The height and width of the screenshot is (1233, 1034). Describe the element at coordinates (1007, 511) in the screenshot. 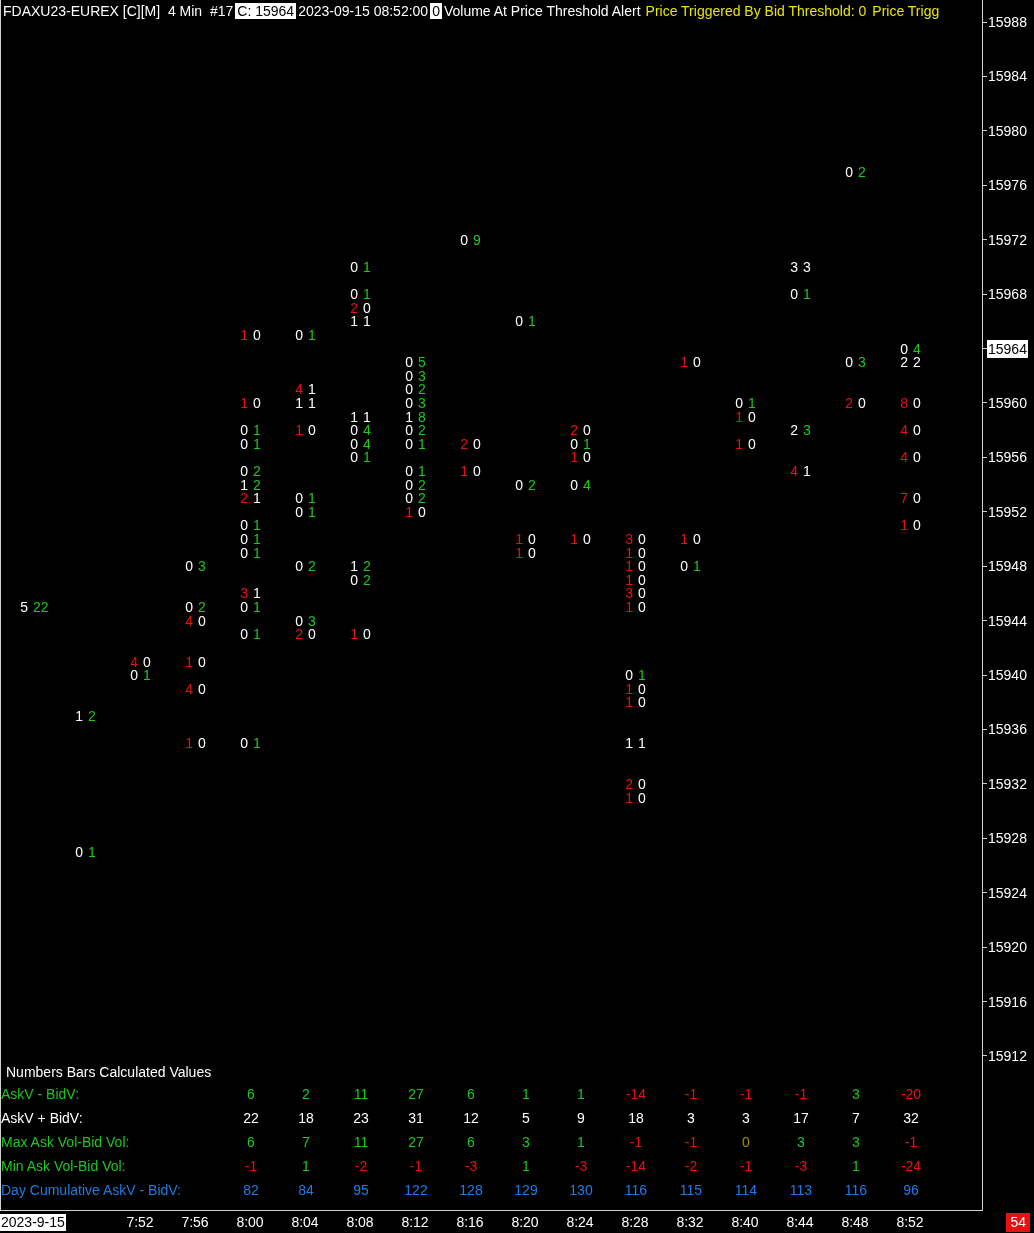

I see `price-label: 15952` at that location.